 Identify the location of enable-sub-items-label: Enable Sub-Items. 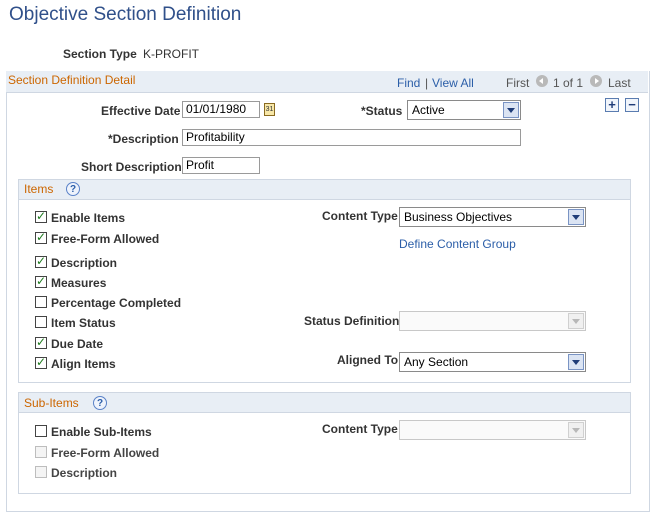
(101, 432).